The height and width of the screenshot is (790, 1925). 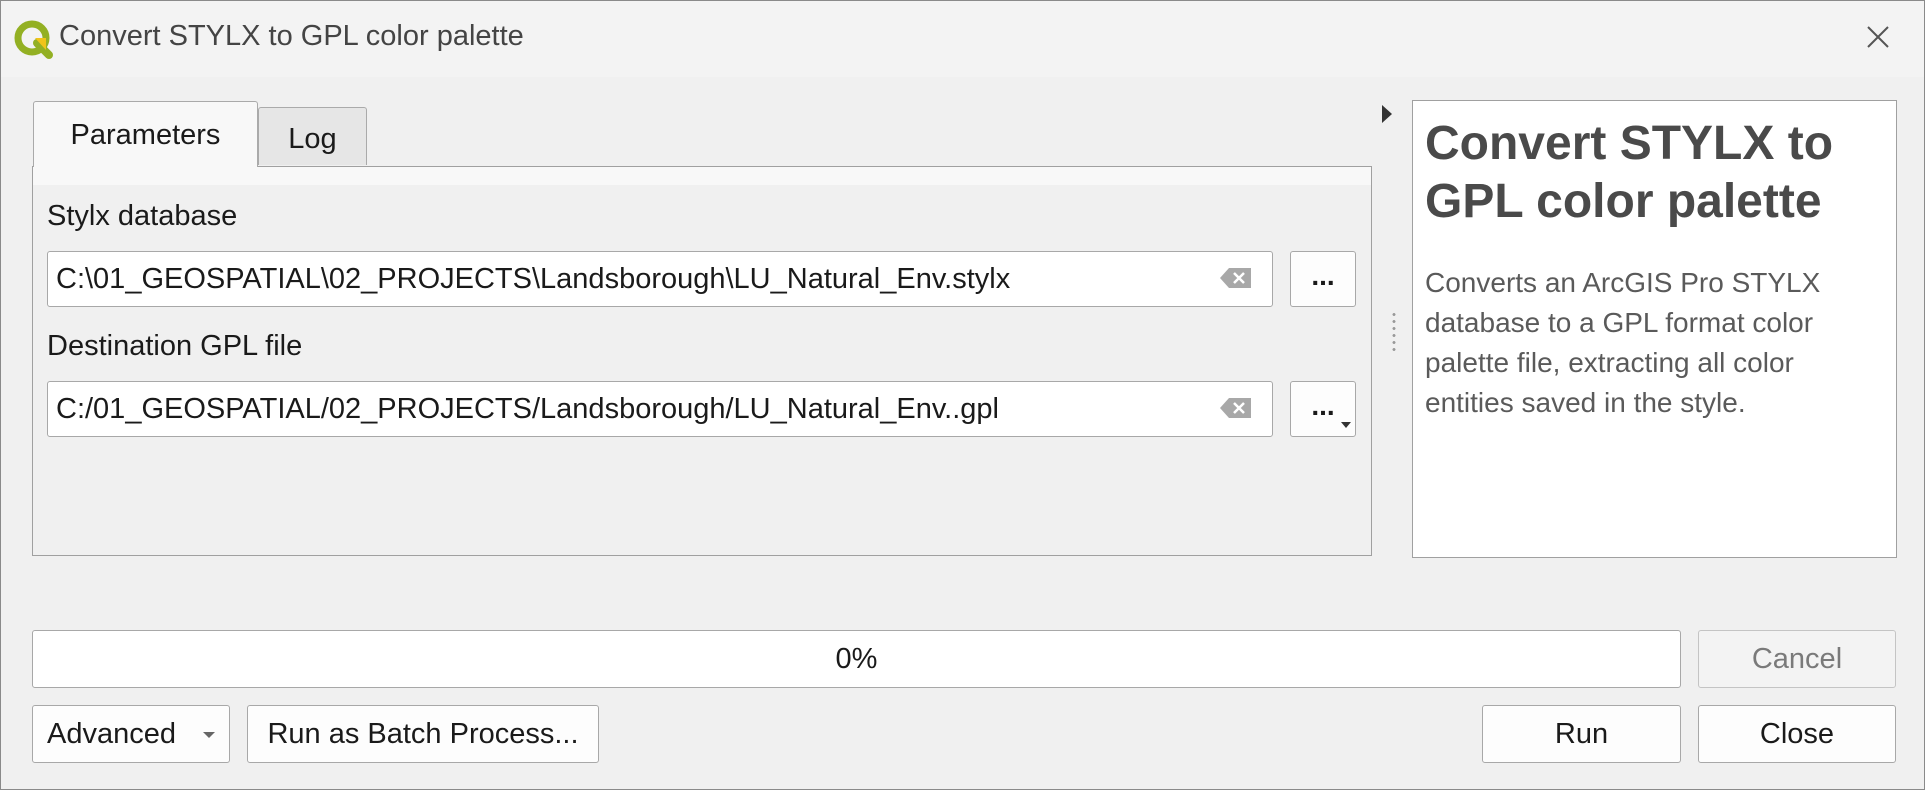 What do you see at coordinates (33, 39) in the screenshot?
I see `qgis-logo-icon` at bounding box center [33, 39].